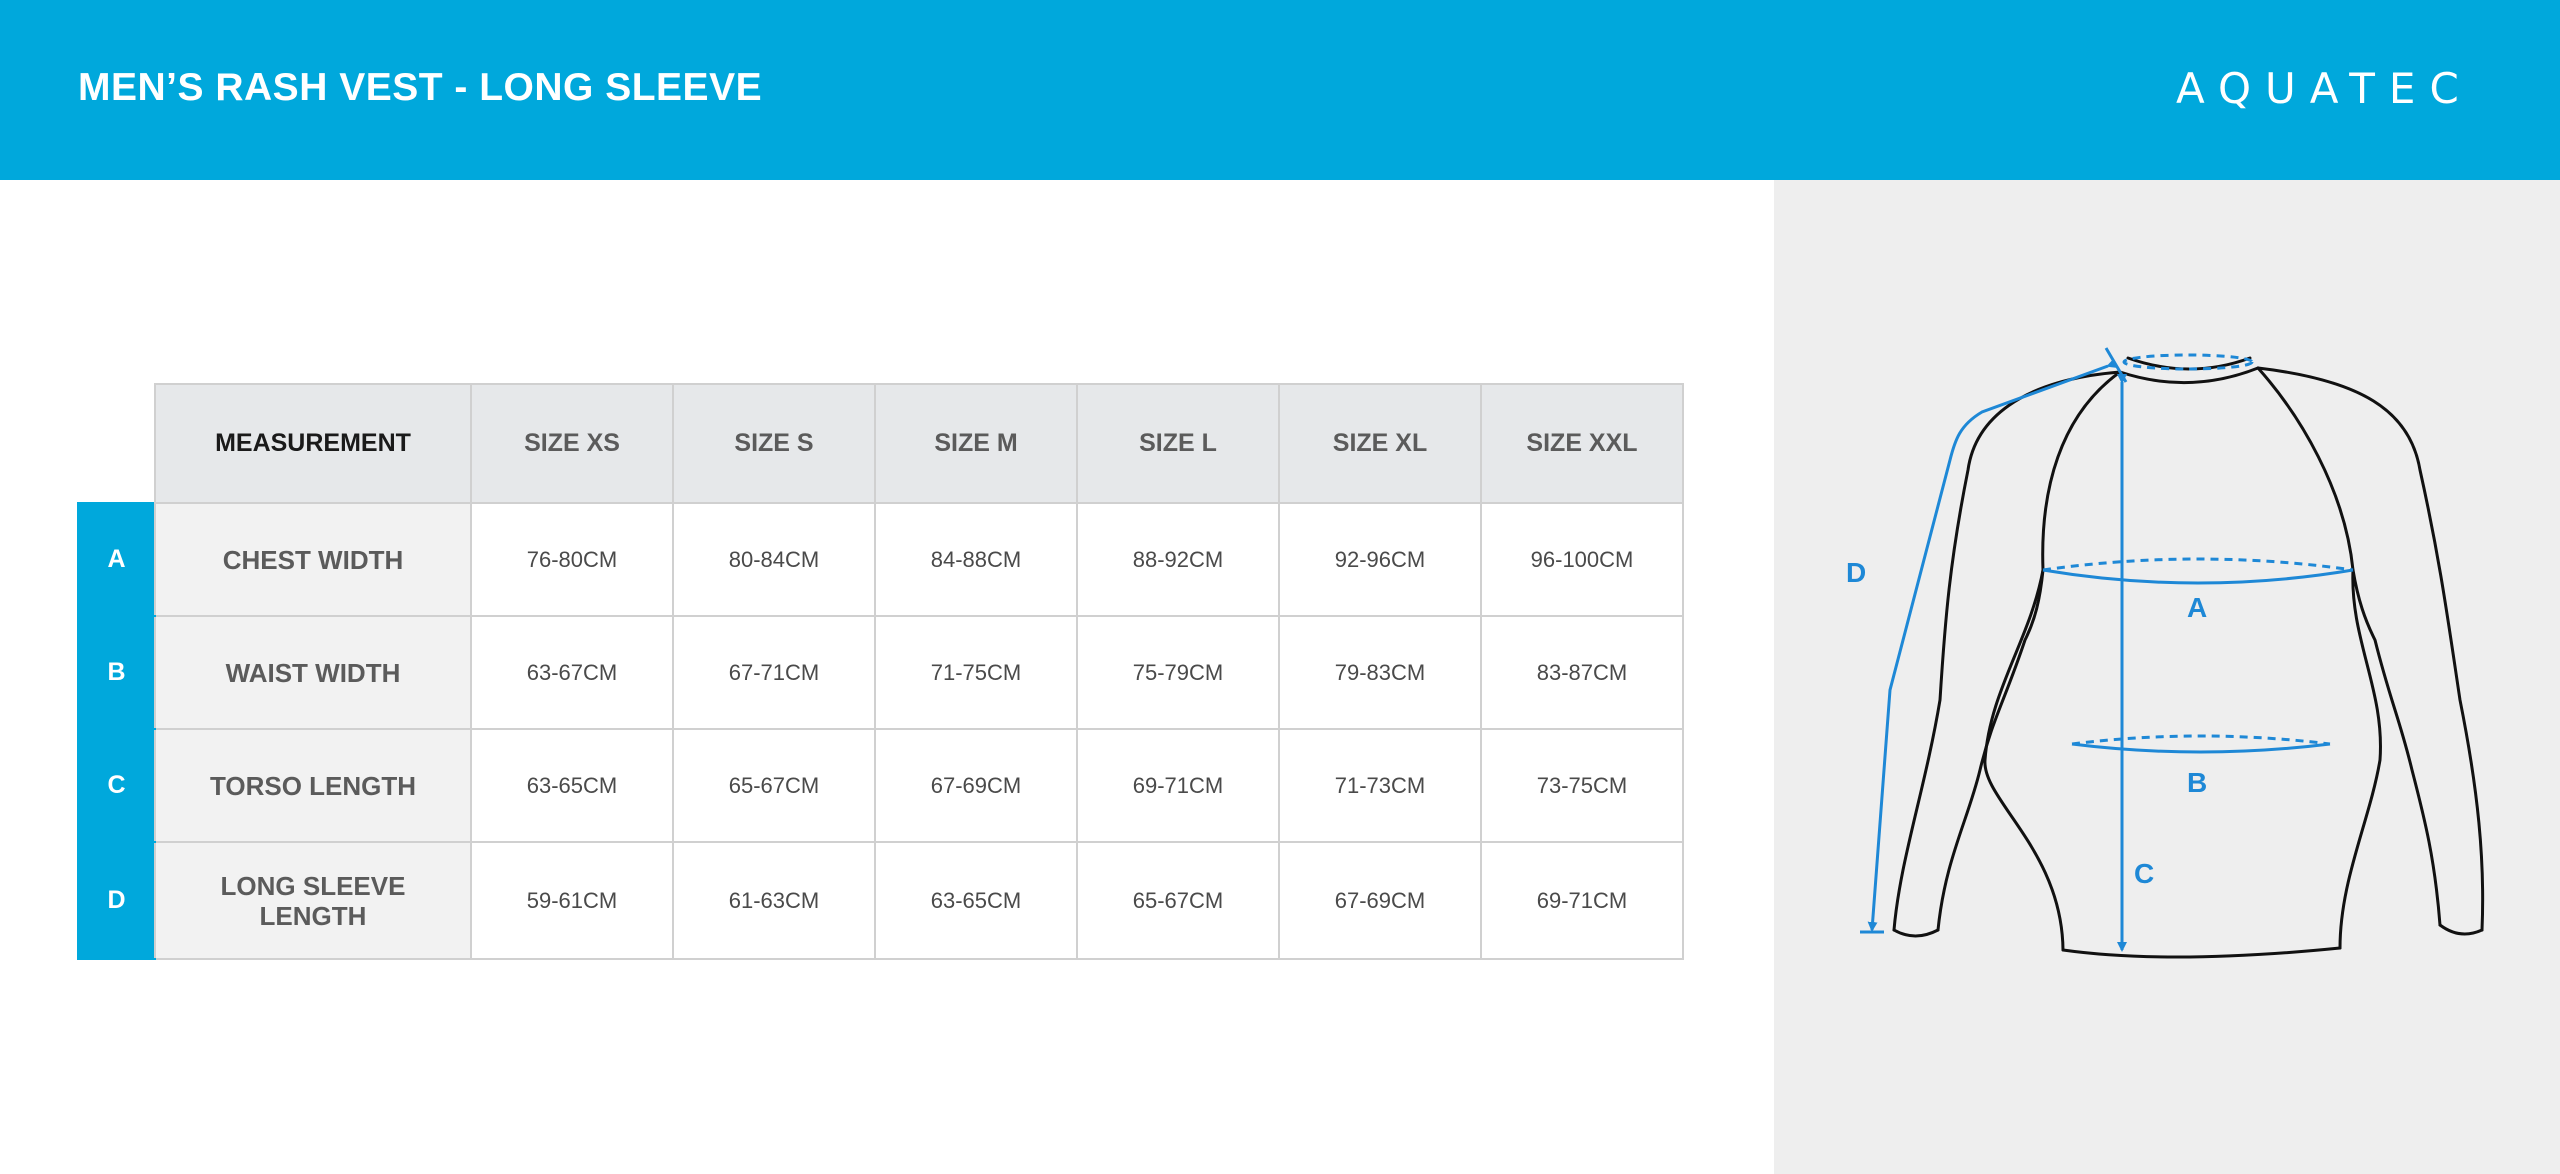 Image resolution: width=2560 pixels, height=1174 pixels. Describe the element at coordinates (572, 559) in the screenshot. I see `table-cell: 76-80CM` at that location.